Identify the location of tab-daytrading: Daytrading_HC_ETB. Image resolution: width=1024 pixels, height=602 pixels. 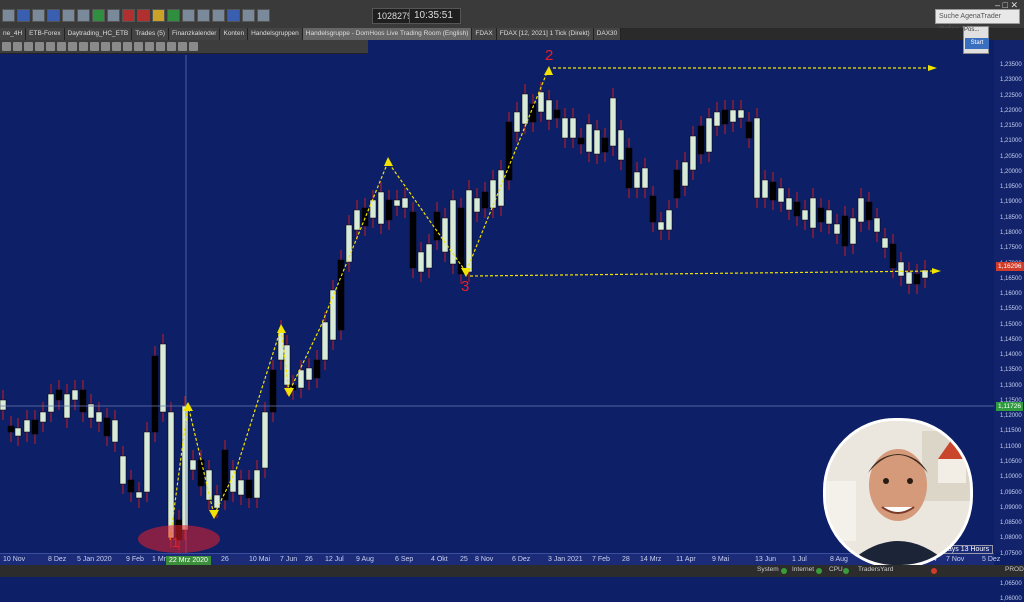
(98, 34).